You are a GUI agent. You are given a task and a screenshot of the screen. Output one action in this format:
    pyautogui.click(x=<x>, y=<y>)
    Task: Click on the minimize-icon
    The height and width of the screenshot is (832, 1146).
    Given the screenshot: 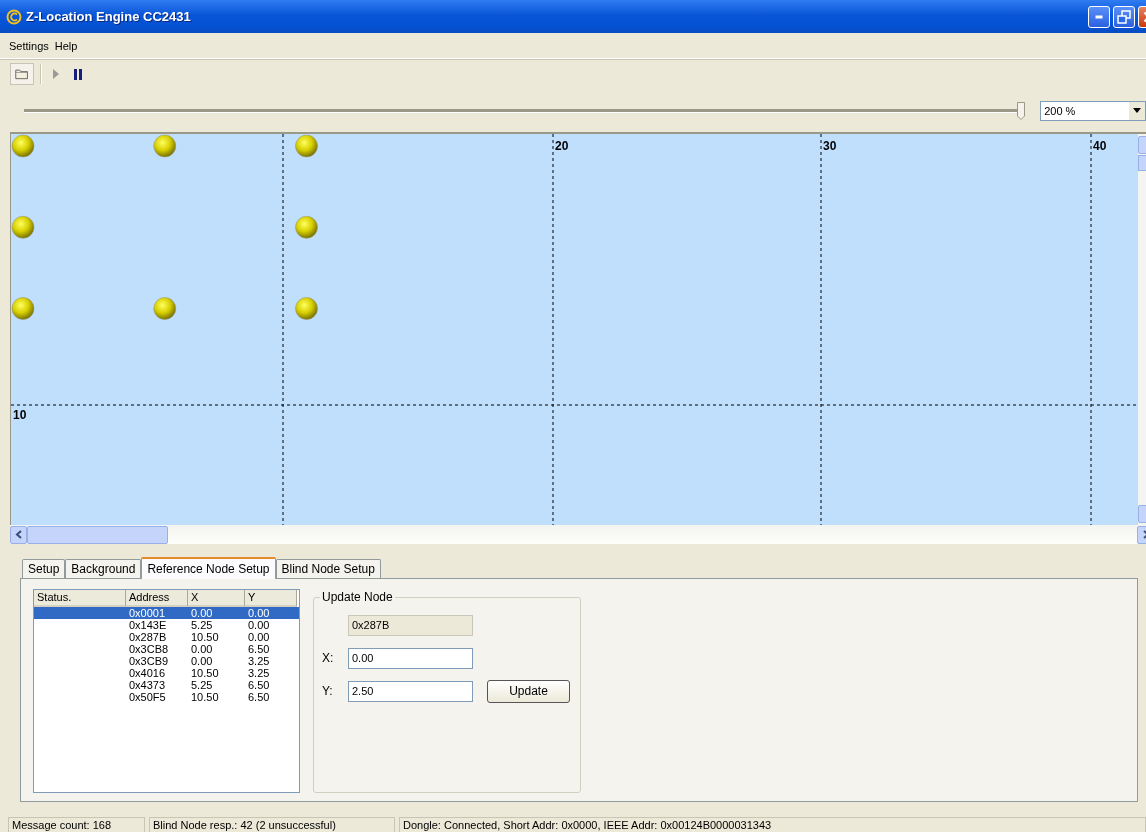 What is the action you would take?
    pyautogui.click(x=1099, y=16)
    